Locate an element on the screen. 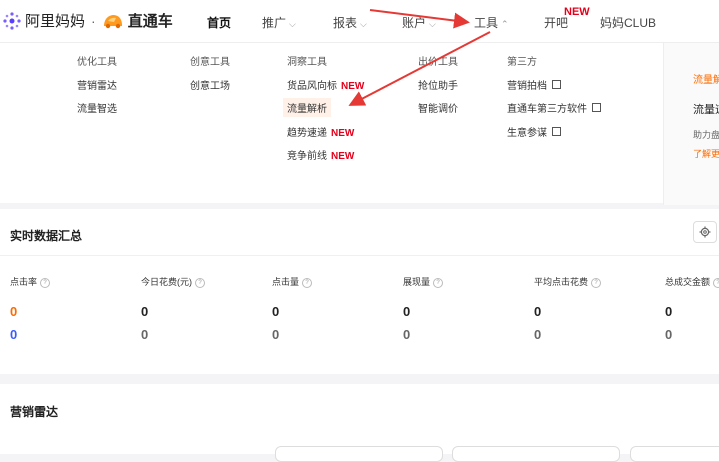 This screenshot has height=462, width=719. dd-competition-front: 竞争前线 NEW is located at coordinates (320, 154).